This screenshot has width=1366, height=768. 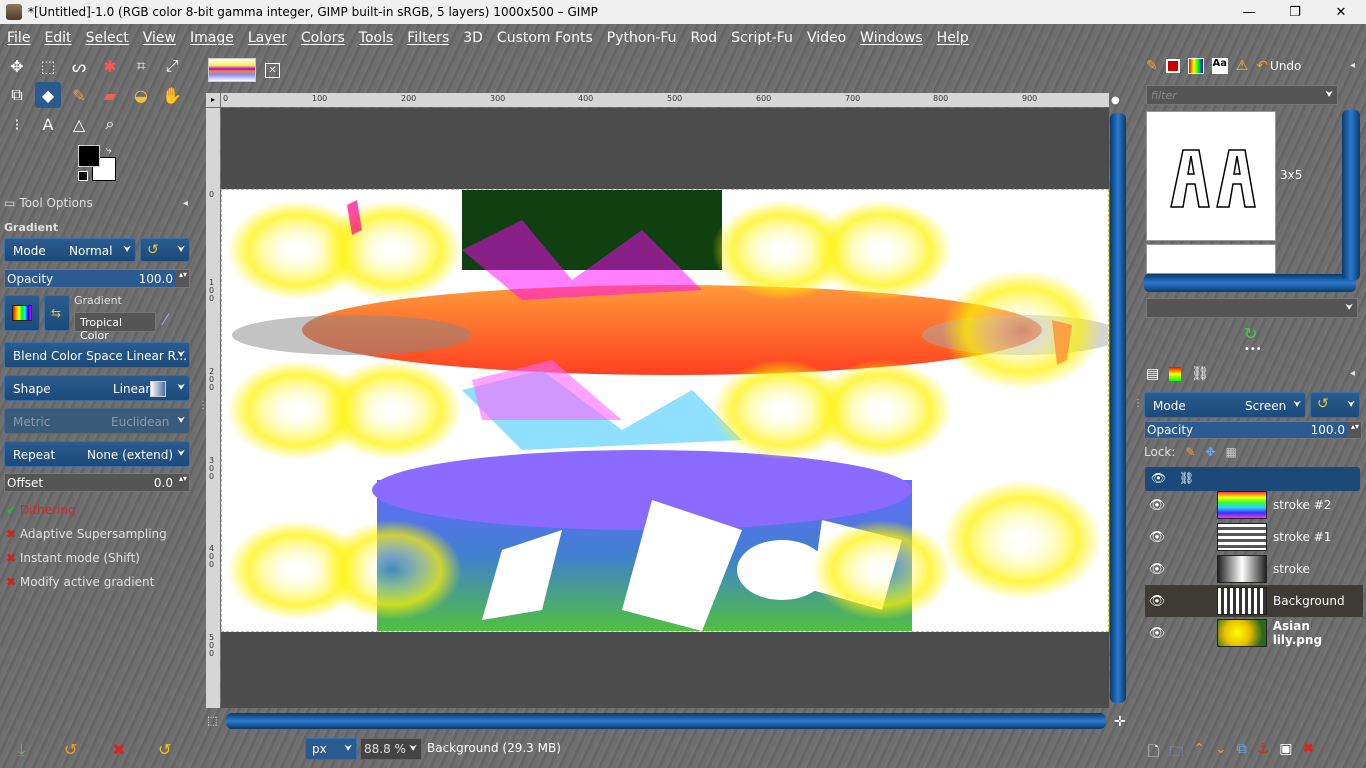 I want to click on save-tool-preset-icon: ⤓, so click(x=21, y=750).